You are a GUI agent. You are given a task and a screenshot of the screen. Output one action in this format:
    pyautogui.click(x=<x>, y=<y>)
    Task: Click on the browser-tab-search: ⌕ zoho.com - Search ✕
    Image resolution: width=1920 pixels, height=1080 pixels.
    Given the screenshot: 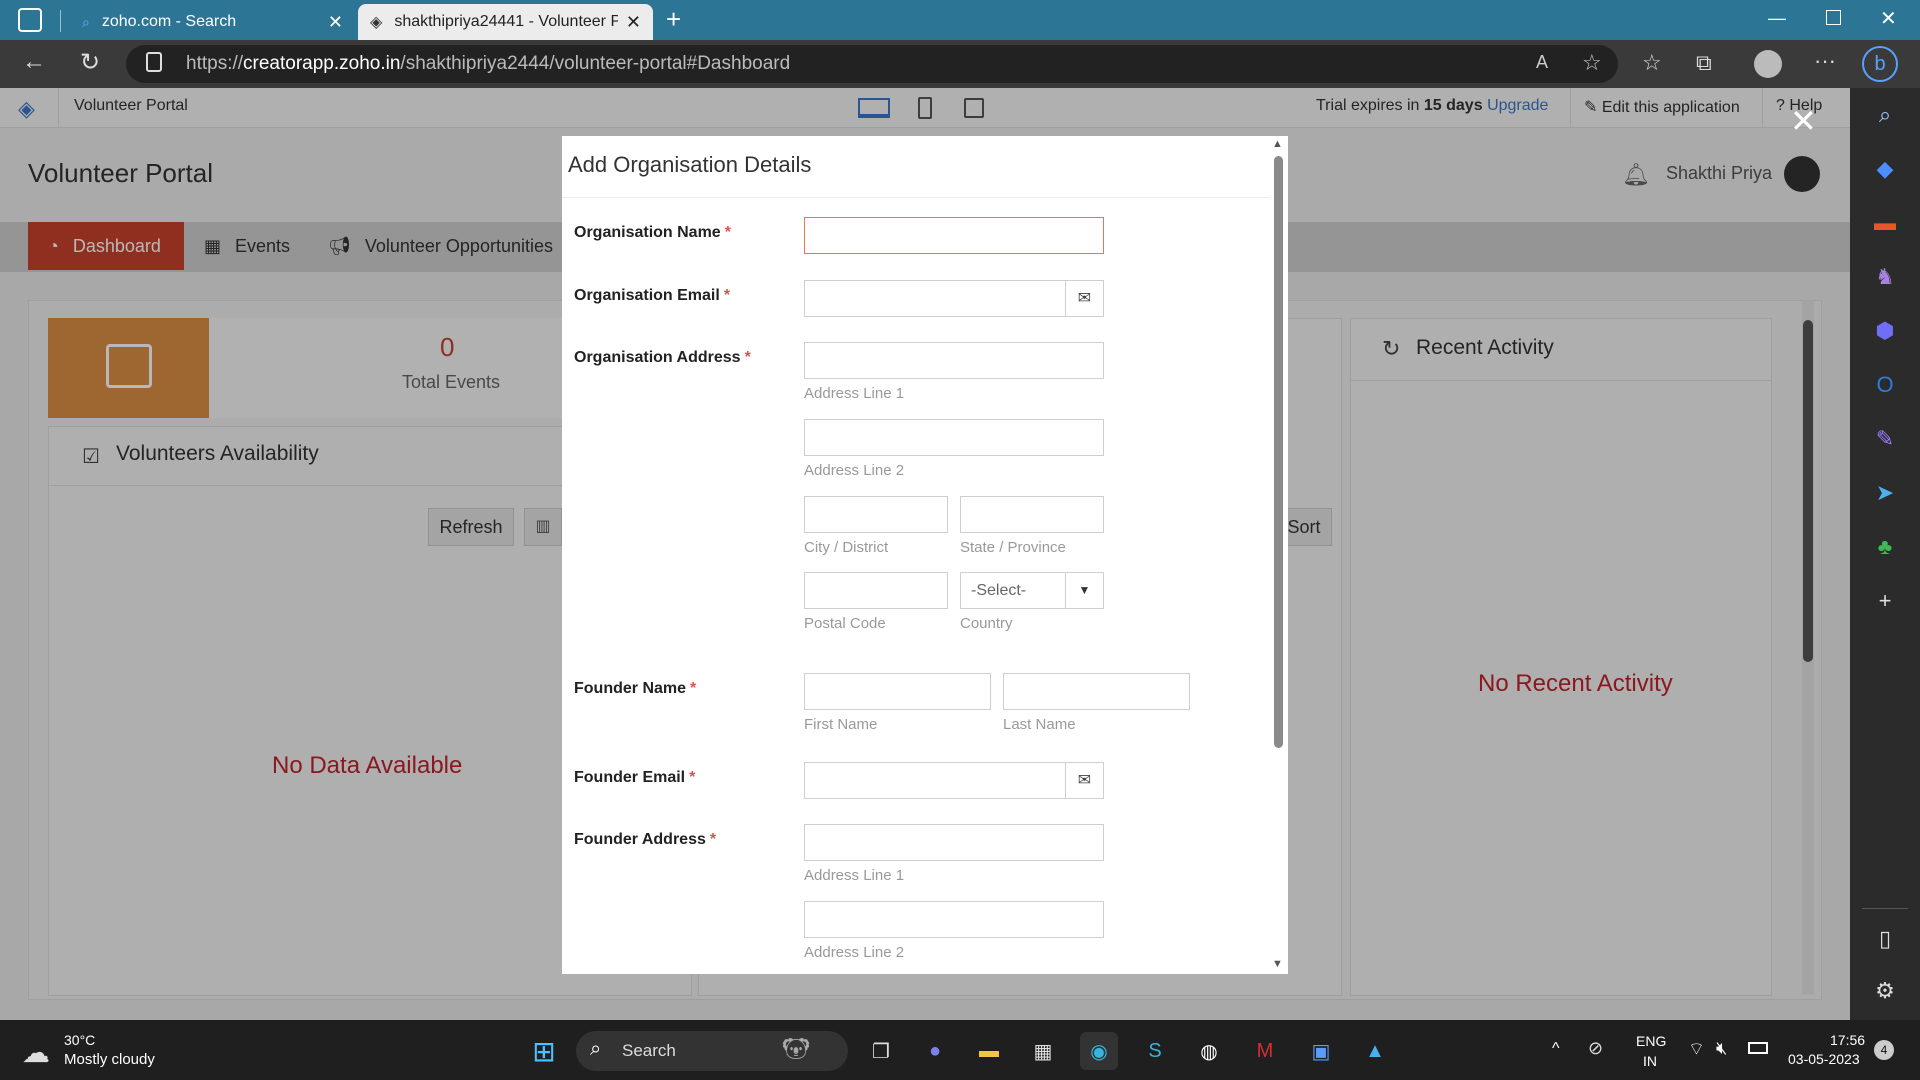 What is the action you would take?
    pyautogui.click(x=212, y=22)
    